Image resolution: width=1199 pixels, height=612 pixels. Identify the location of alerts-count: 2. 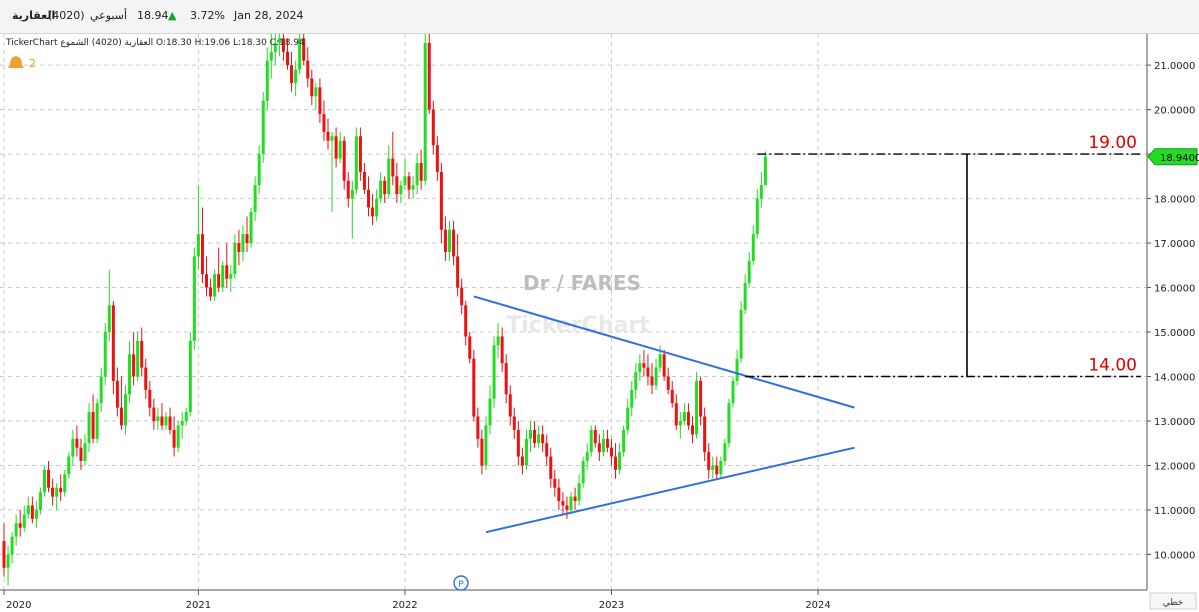
(32, 63).